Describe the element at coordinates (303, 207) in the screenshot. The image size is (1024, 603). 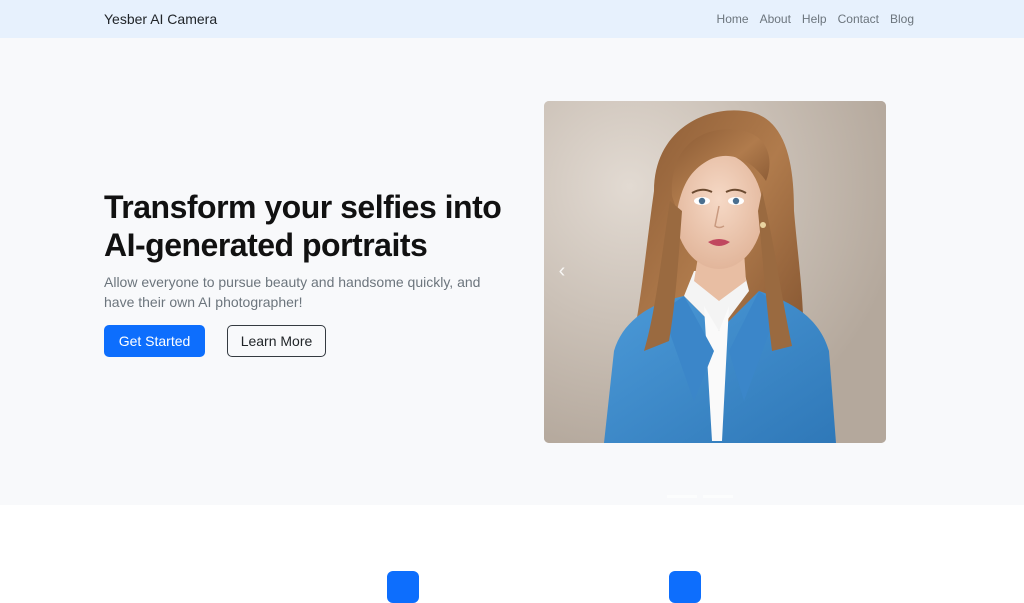
I see `hero-title-line1: Transform your selfies into` at that location.